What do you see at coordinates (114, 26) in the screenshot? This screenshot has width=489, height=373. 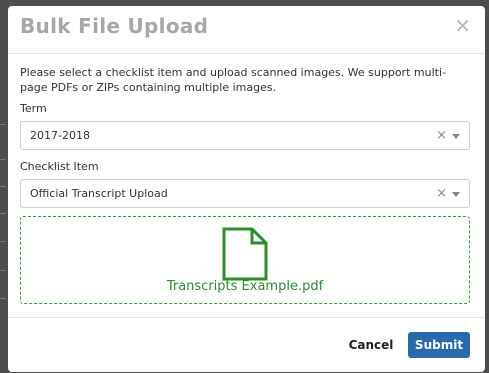 I see `modal-title: Bulk File Upload` at bounding box center [114, 26].